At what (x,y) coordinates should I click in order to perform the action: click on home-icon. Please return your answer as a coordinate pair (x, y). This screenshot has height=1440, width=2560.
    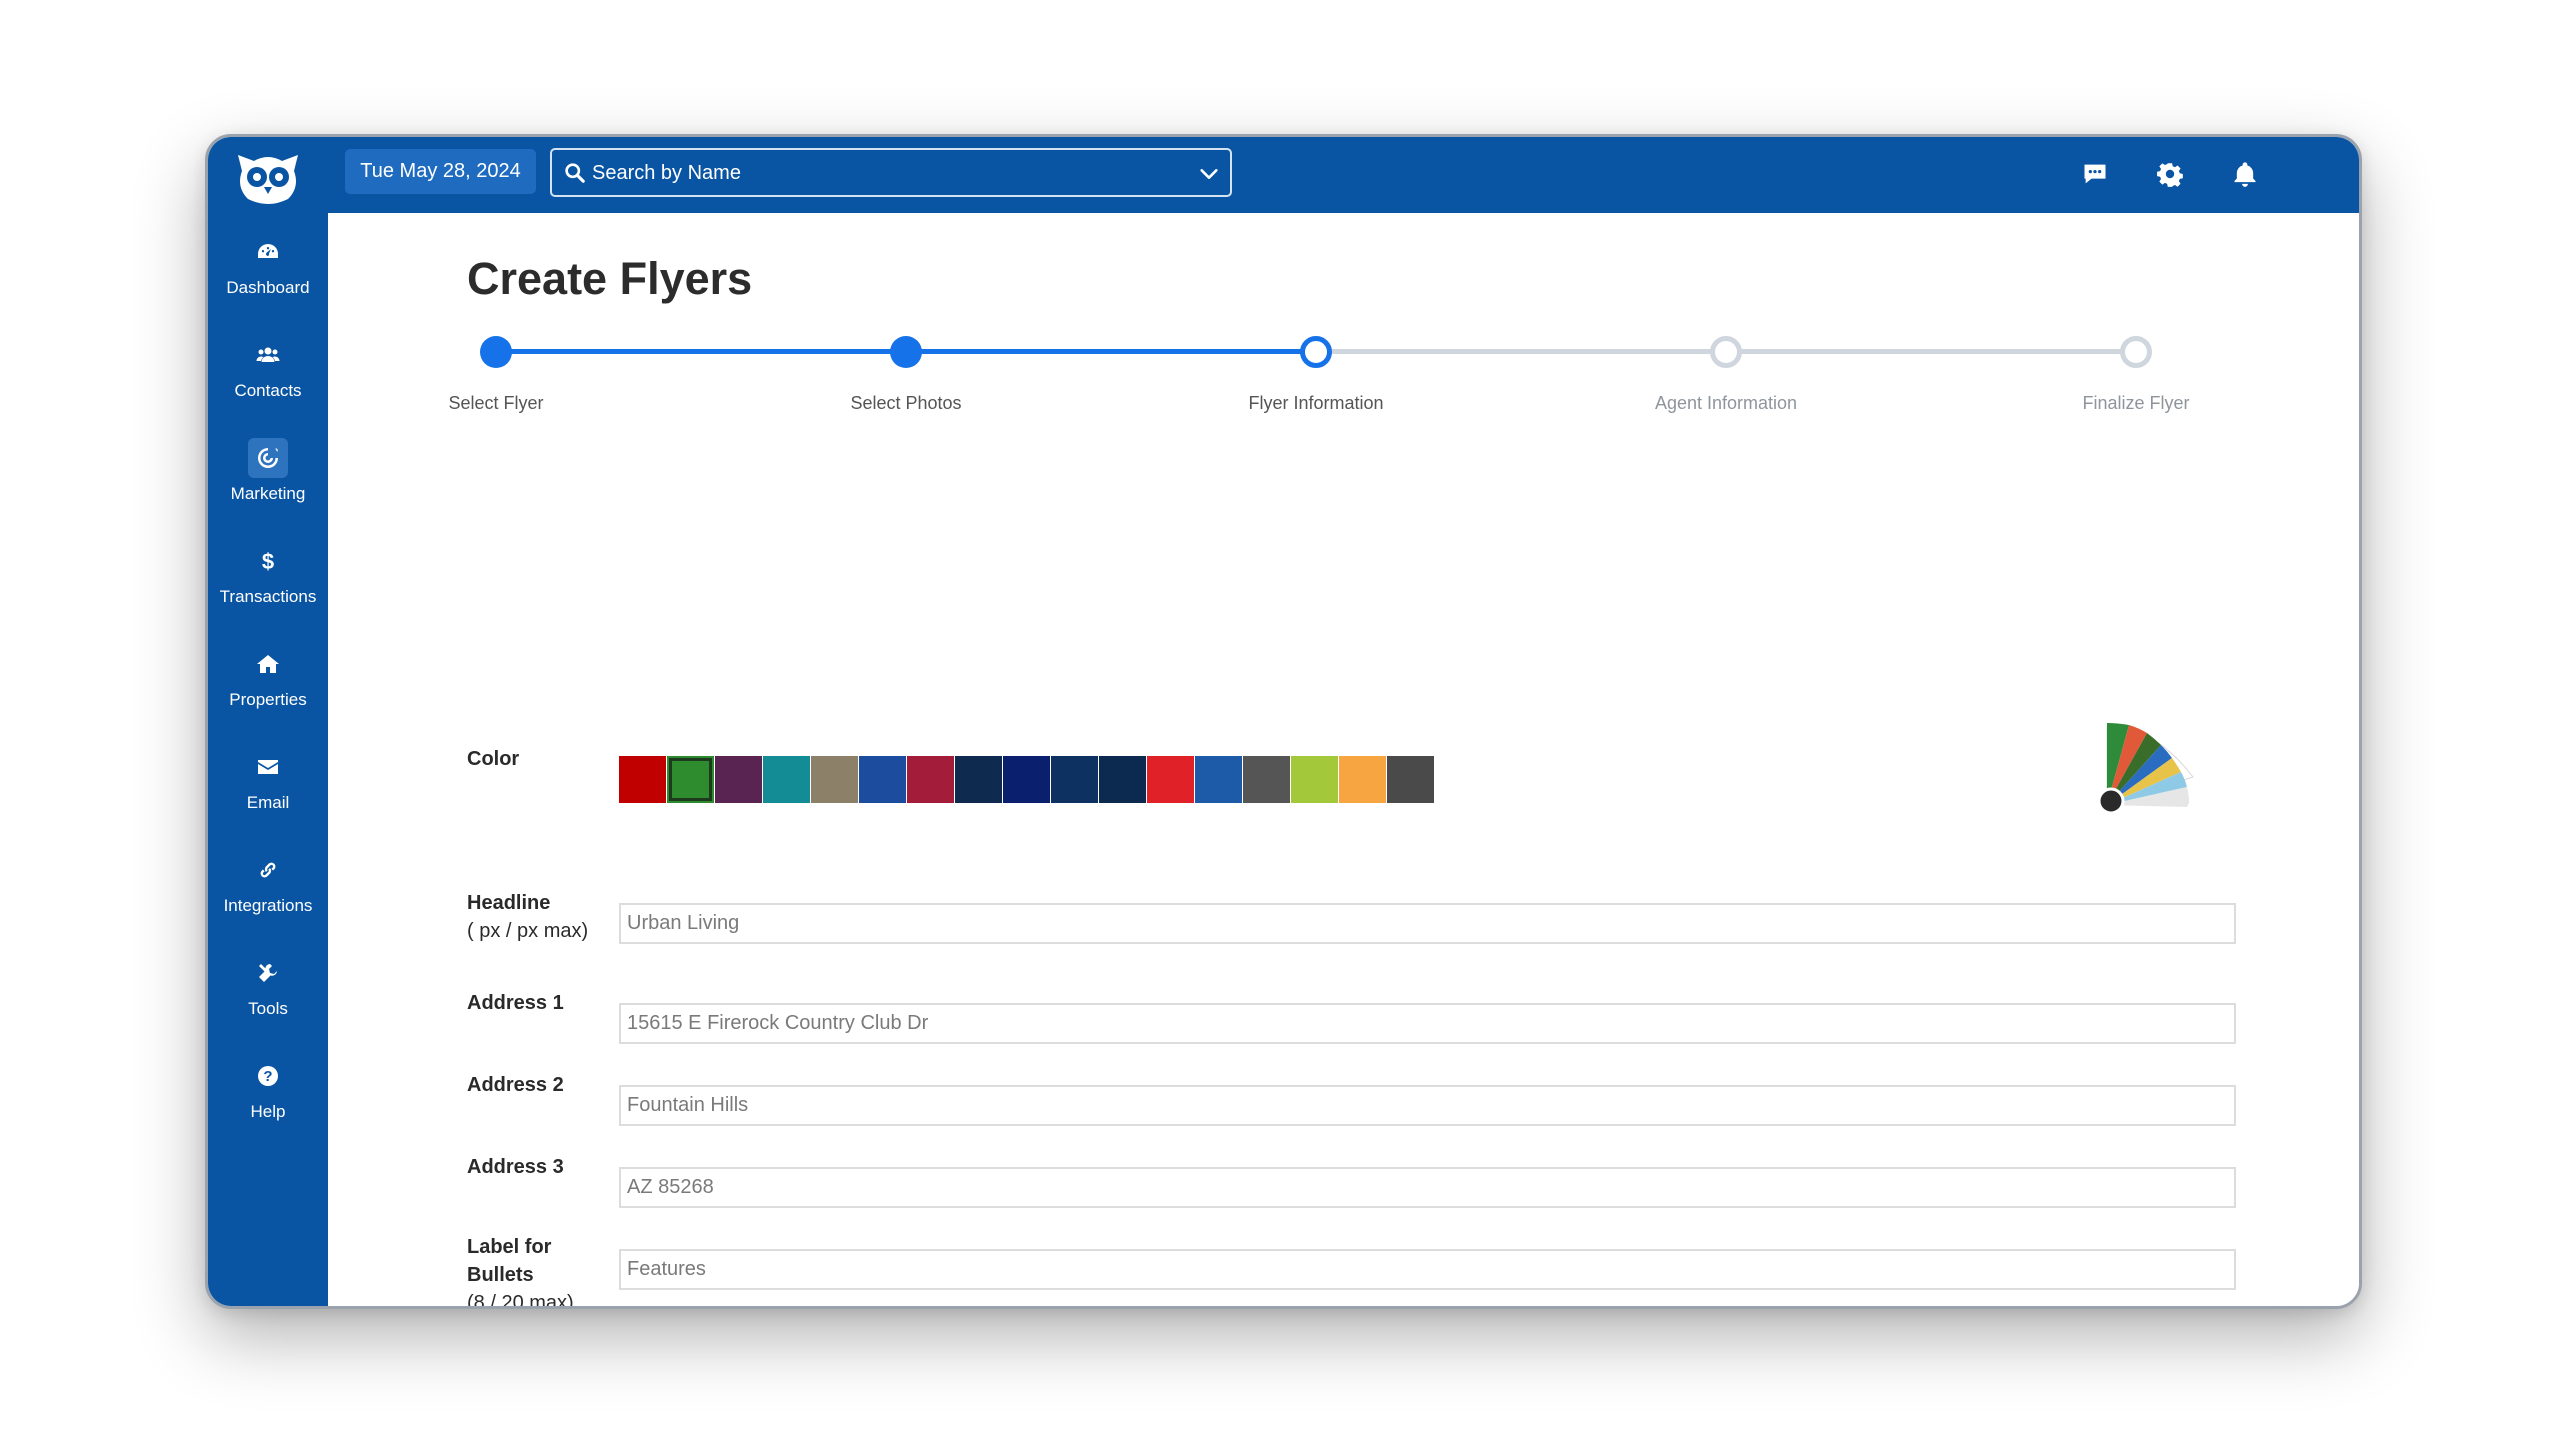
    Looking at the image, I should click on (268, 664).